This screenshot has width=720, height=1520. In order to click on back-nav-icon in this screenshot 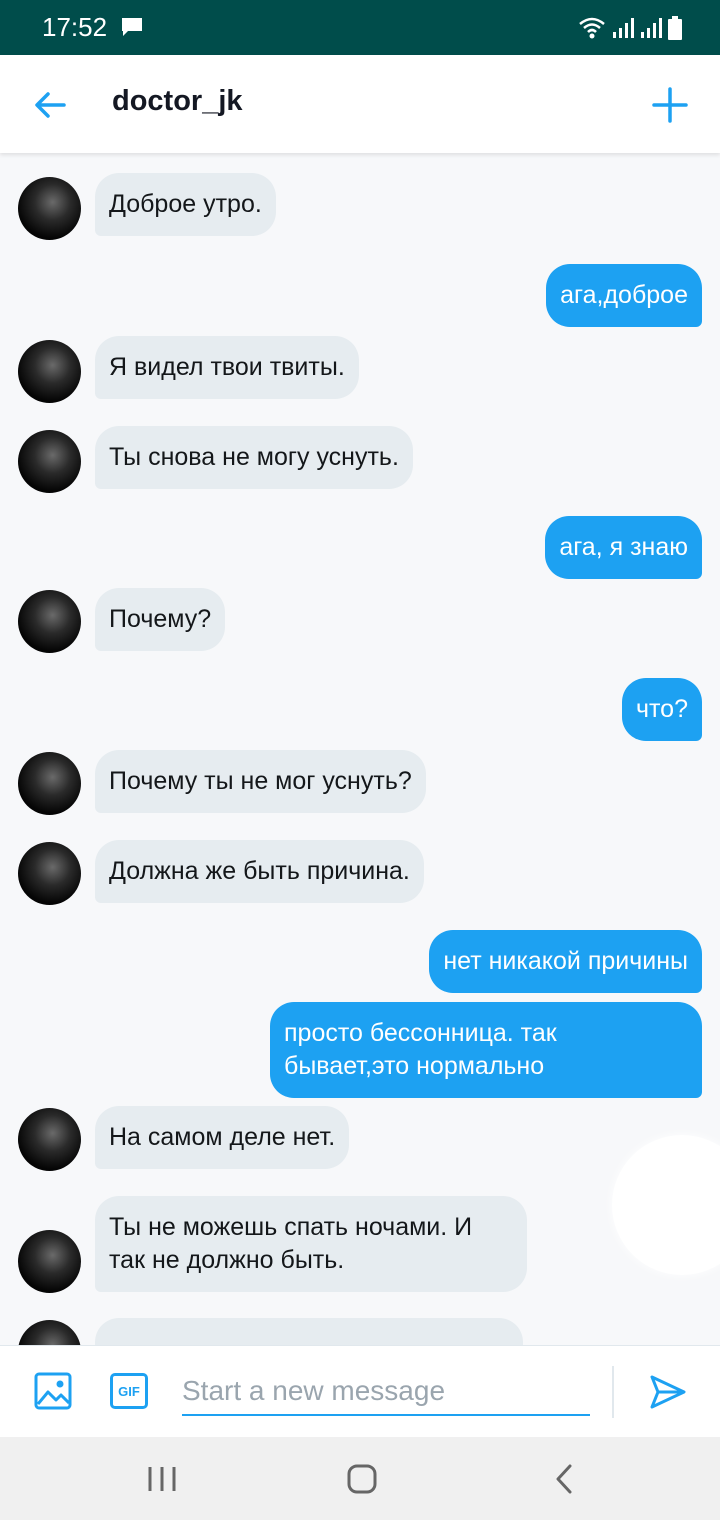, I will do `click(564, 1479)`.